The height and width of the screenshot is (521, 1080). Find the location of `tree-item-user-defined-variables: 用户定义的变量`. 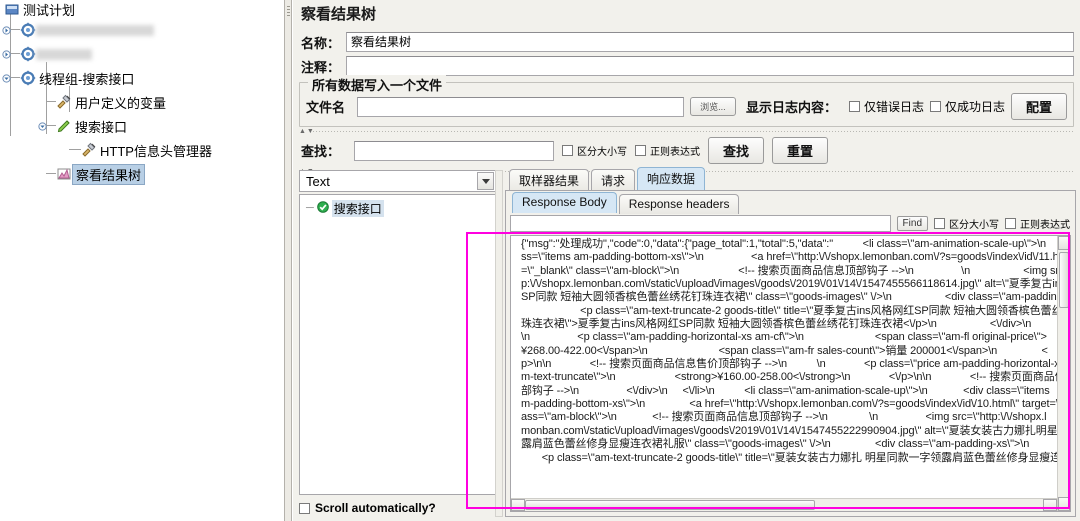

tree-item-user-defined-variables: 用户定义的变量 is located at coordinates (111, 102).